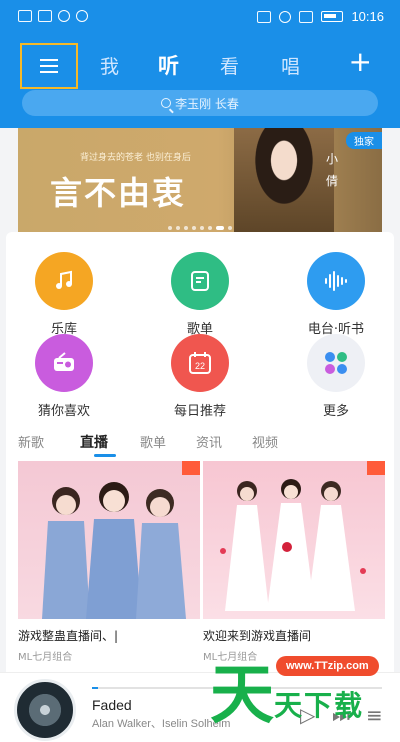  What do you see at coordinates (364, 140) in the screenshot?
I see `exclusive-badge: 独家` at bounding box center [364, 140].